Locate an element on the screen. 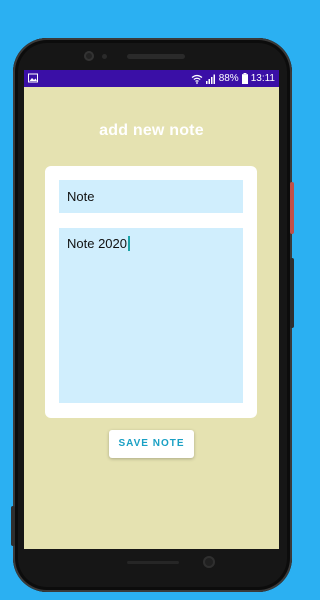 Image resolution: width=320 pixels, height=600 pixels. battery-percent: 88% is located at coordinates (228, 78).